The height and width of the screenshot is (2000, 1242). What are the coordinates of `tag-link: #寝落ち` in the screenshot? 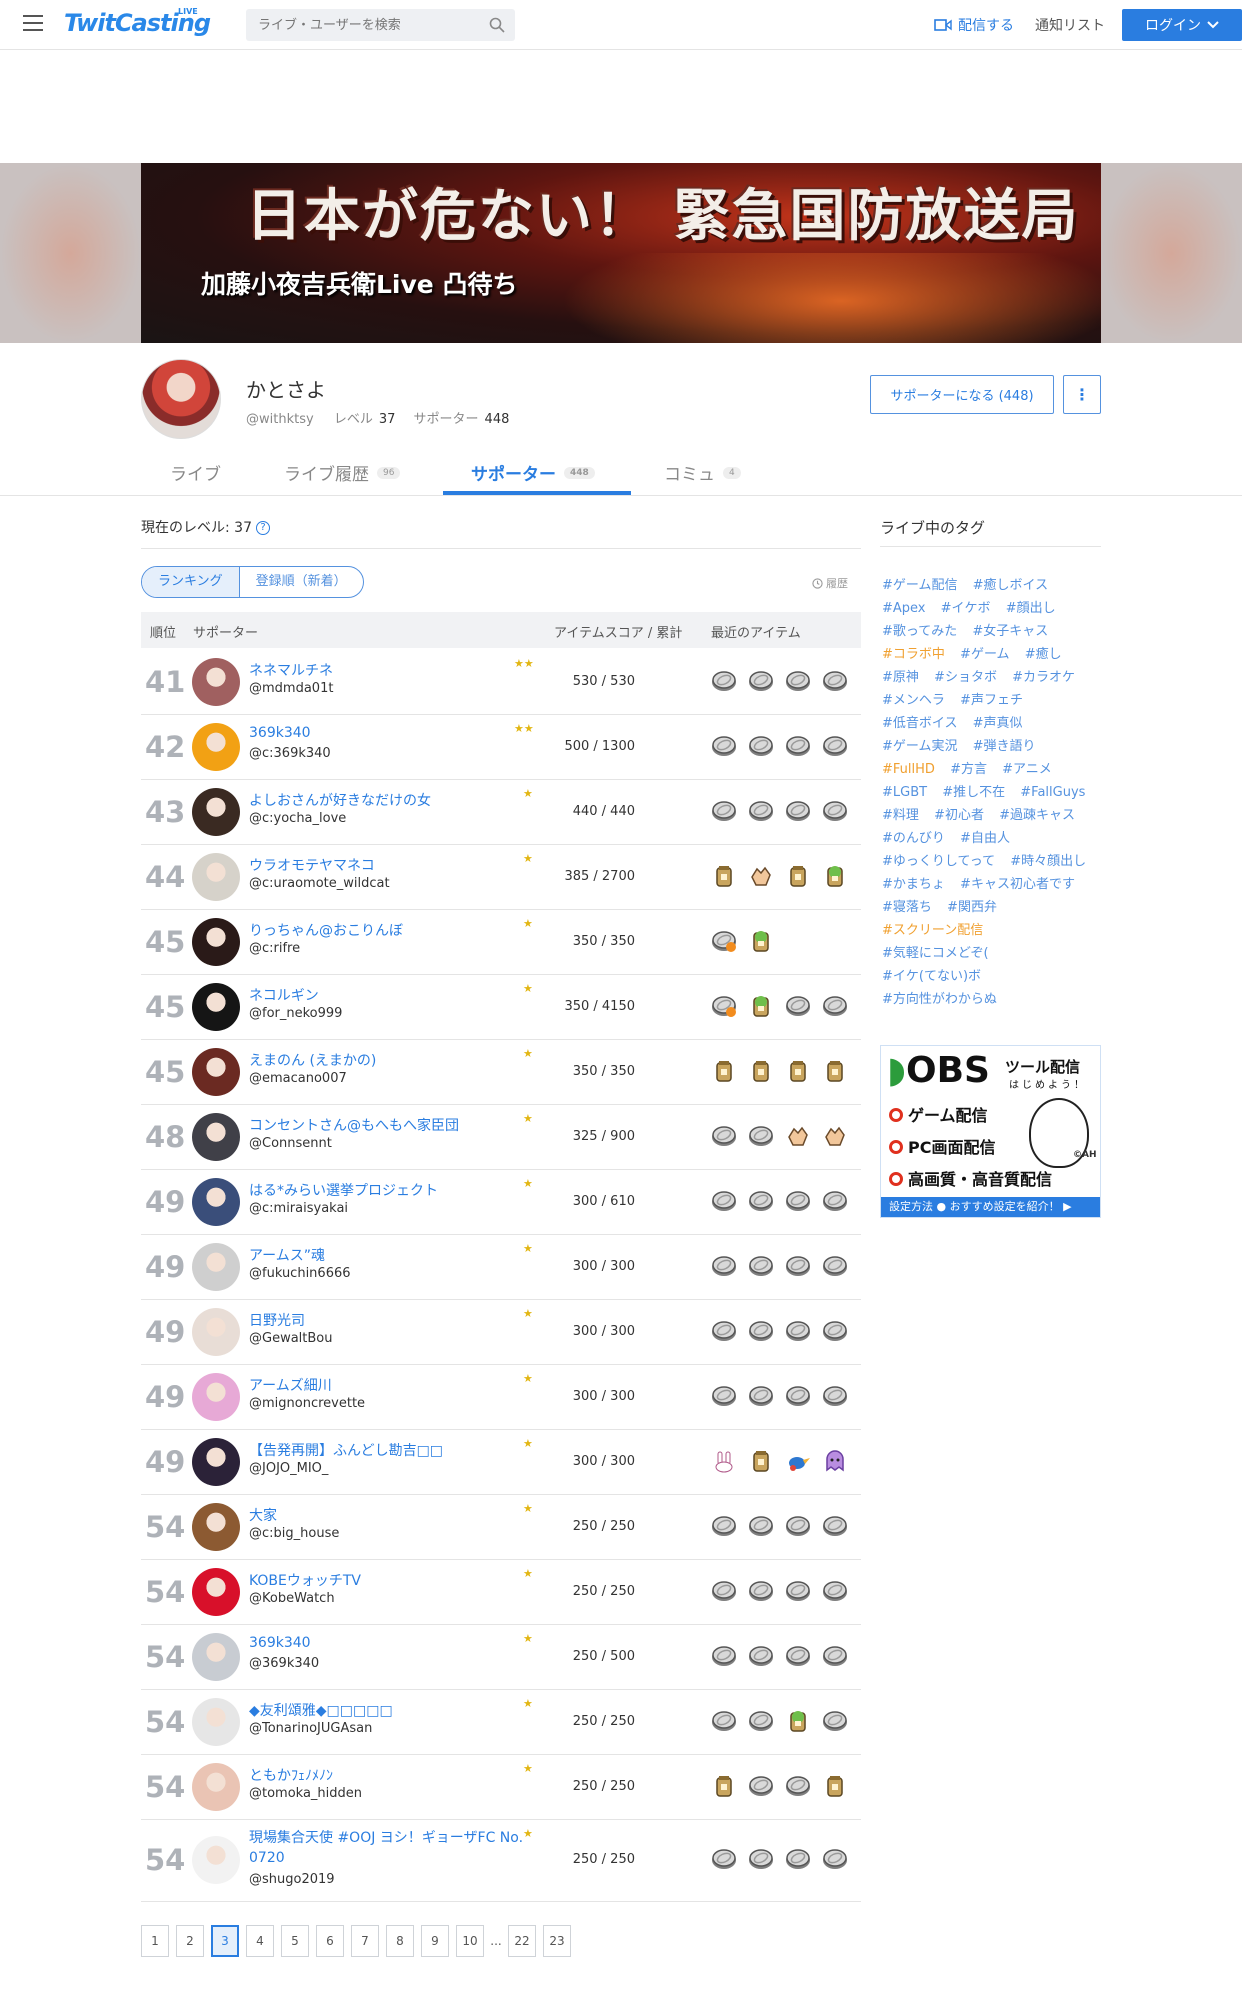 It's located at (907, 907).